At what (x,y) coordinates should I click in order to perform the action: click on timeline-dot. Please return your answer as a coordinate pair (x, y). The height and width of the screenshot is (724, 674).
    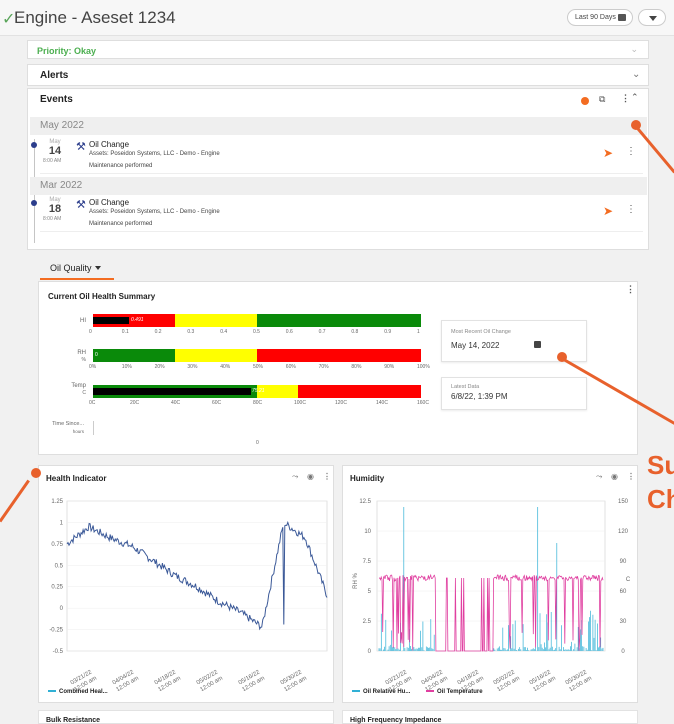
    Looking at the image, I should click on (34, 145).